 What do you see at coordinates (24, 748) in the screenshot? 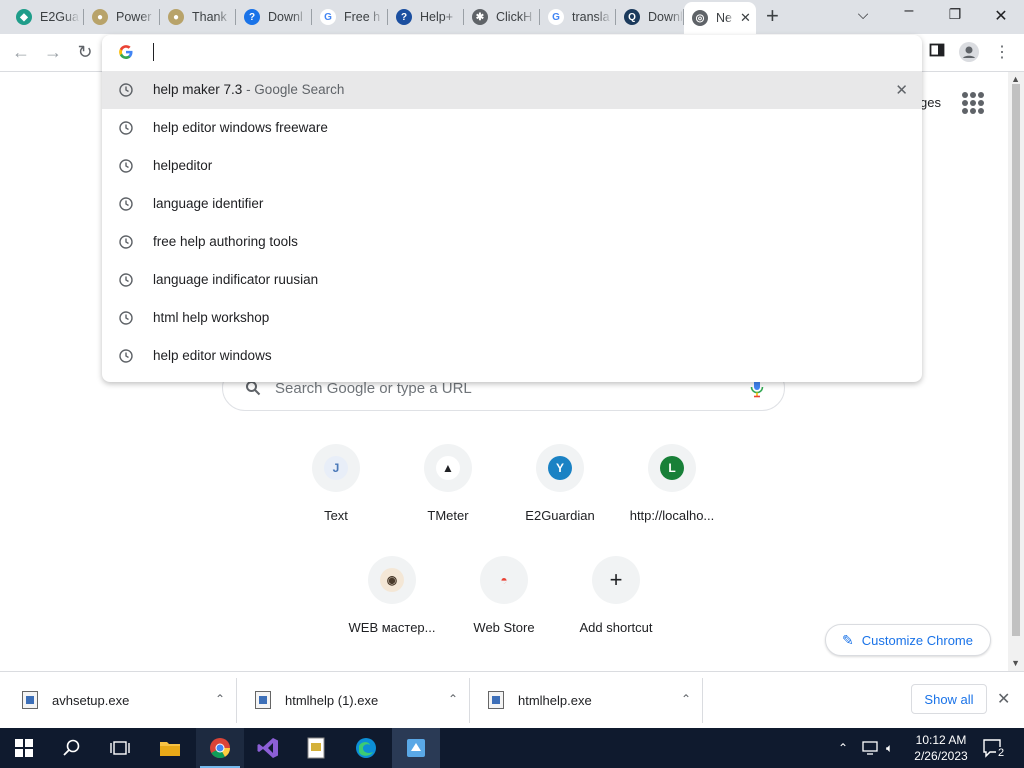
I see `windows-start-icon` at bounding box center [24, 748].